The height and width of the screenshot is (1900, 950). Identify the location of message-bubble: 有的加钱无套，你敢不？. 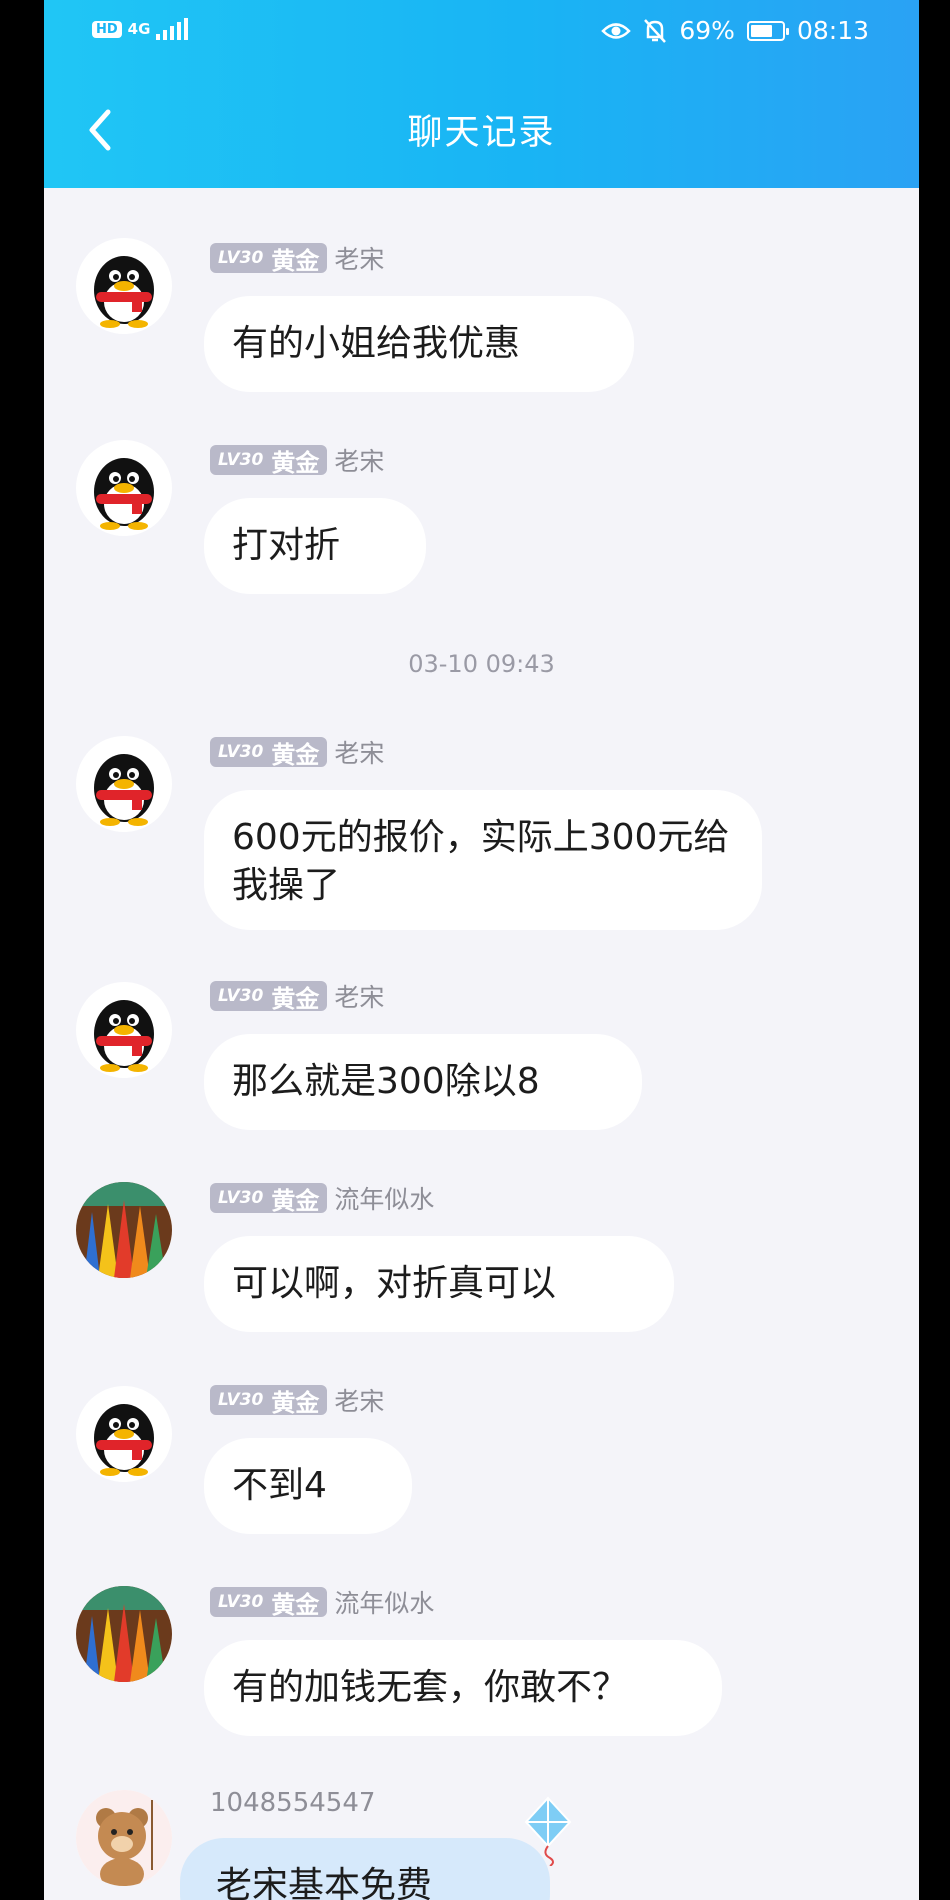
(463, 1688).